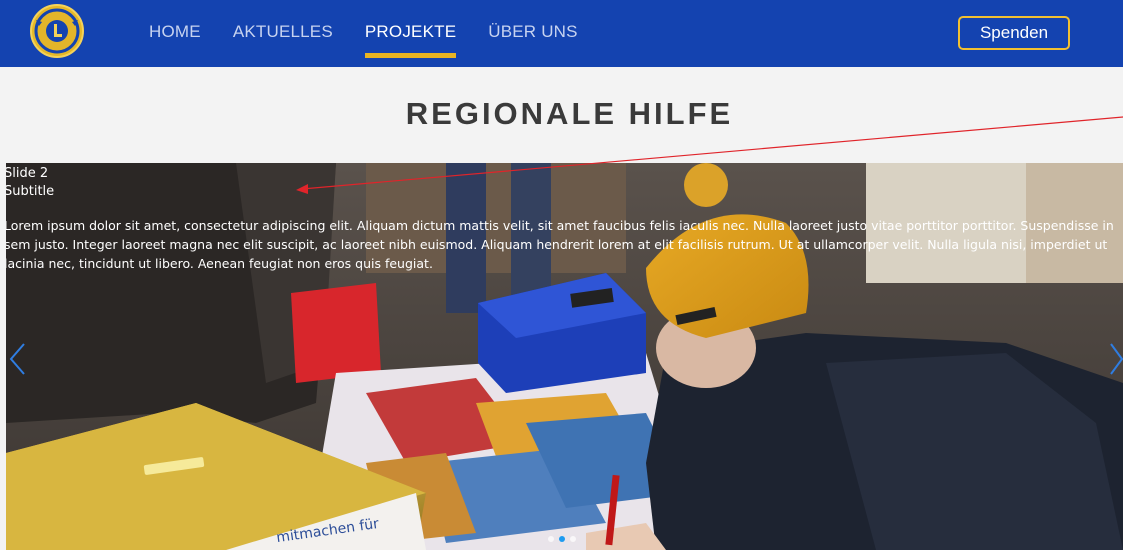 This screenshot has width=1123, height=550. I want to click on chevron-left-icon, so click(17, 359).